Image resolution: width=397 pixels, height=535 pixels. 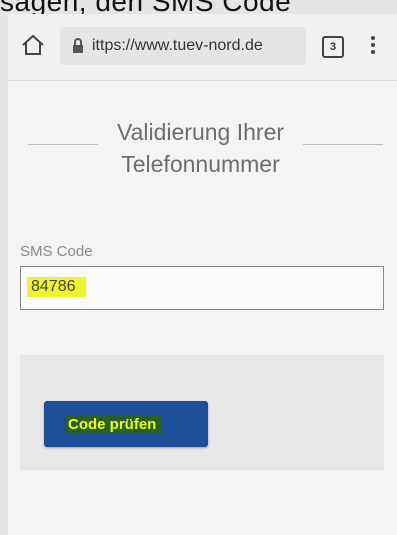 I want to click on title-line-1: Validierung Ihrer, so click(x=200, y=132).